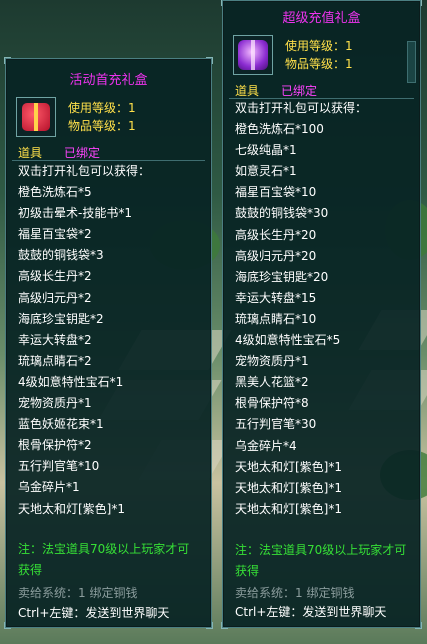 The width and height of the screenshot is (427, 644). Describe the element at coordinates (59, 466) in the screenshot. I see `reward-item: 五行判官笔*10` at that location.